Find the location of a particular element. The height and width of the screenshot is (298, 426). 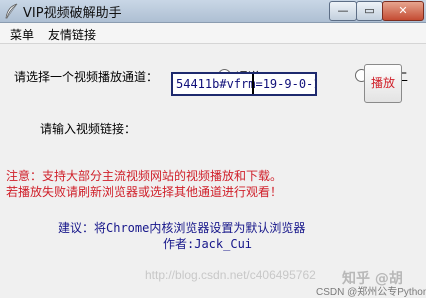

window-title: VIP视频破解助手 is located at coordinates (72, 13).